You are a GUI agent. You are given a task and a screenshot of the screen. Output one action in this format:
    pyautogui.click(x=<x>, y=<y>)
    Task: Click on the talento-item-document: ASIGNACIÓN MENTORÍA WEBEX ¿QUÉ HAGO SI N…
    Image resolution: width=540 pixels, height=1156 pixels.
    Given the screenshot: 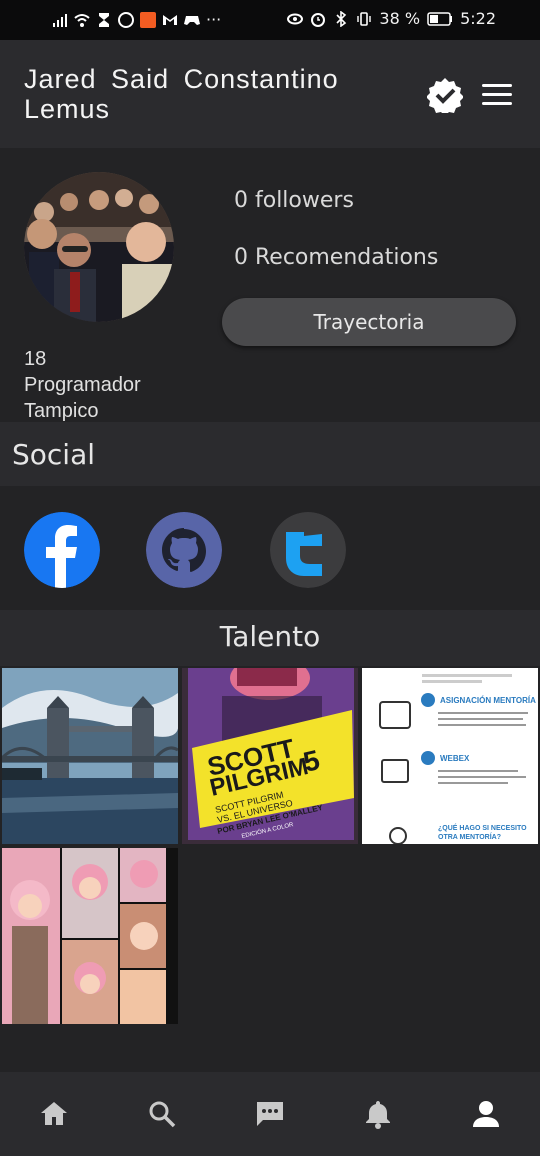 What is the action you would take?
    pyautogui.click(x=450, y=756)
    